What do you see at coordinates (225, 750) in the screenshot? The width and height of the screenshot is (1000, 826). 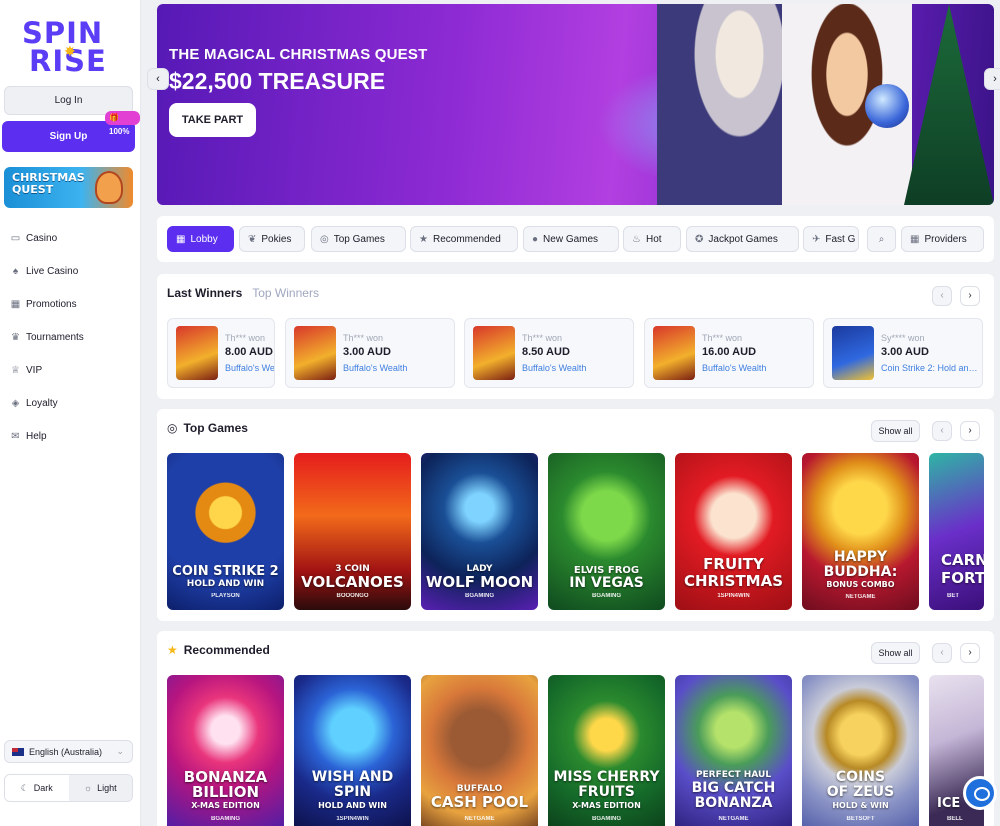 I see `game-card: BONANZA BILLION X-MAS EDITION BGAMING` at bounding box center [225, 750].